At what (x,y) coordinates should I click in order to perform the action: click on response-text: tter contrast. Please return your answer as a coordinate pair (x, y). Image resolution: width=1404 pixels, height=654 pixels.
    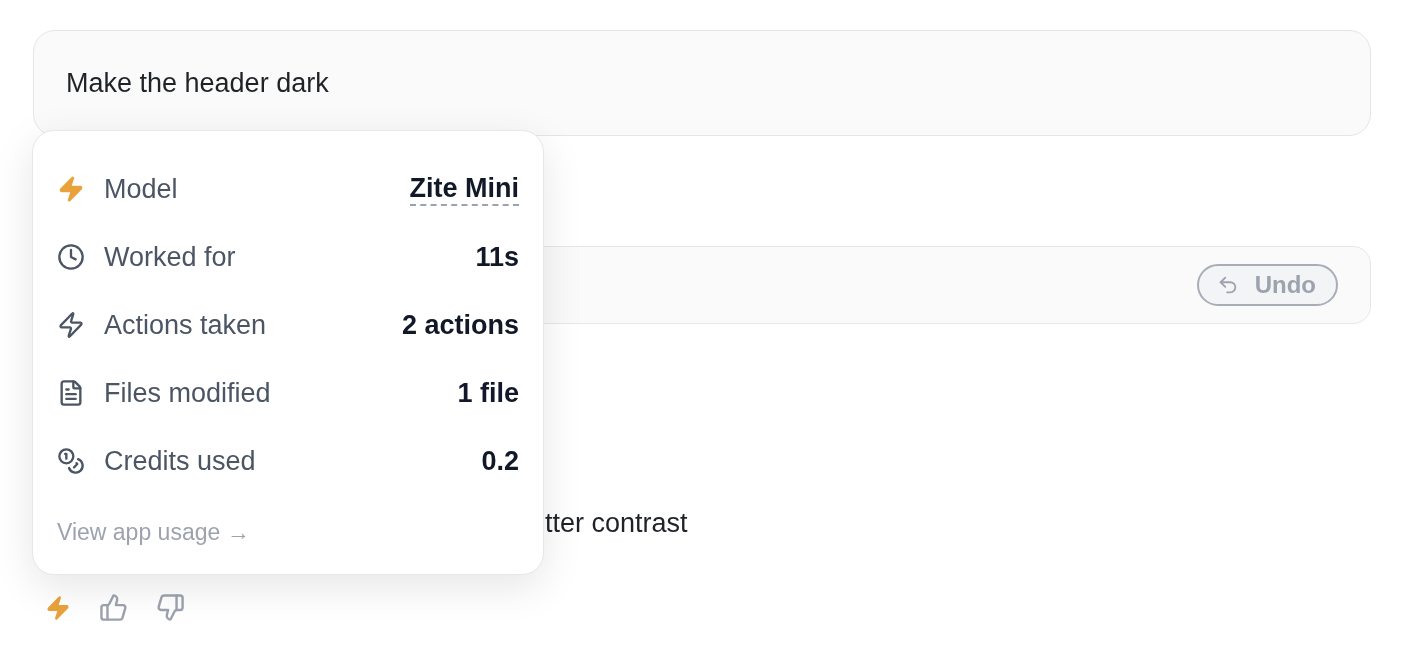
    Looking at the image, I should click on (616, 523).